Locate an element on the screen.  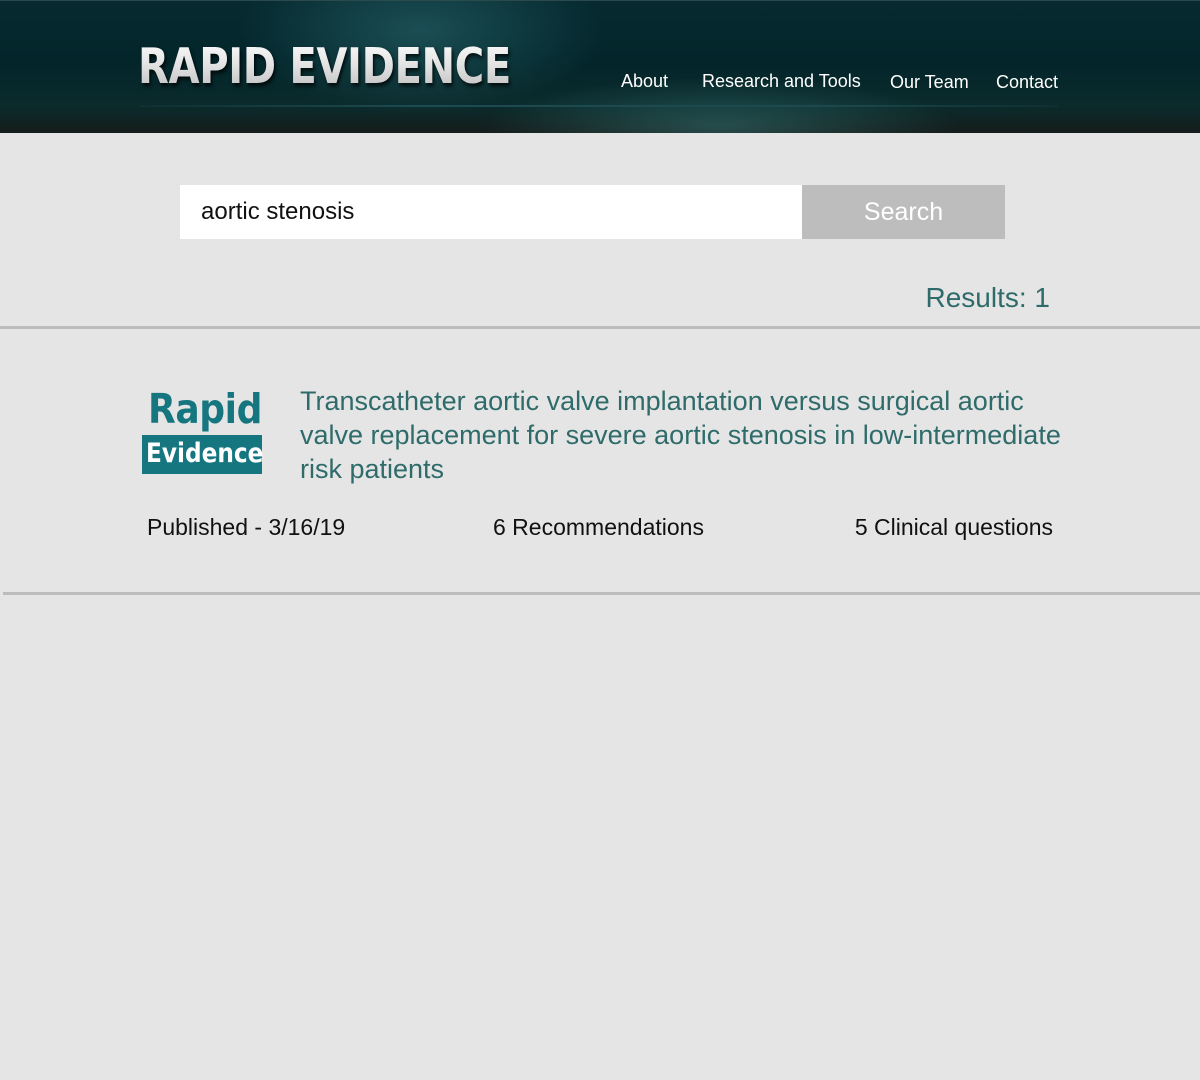
rapid-evidence-logo-rapid: Rapid is located at coordinates (205, 409).